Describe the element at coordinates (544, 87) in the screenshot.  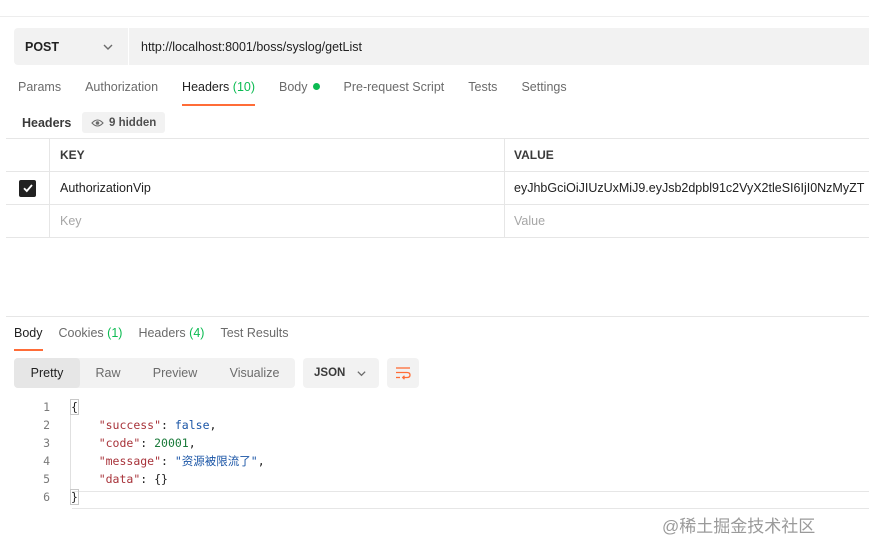
I see `tab-label: Settings` at that location.